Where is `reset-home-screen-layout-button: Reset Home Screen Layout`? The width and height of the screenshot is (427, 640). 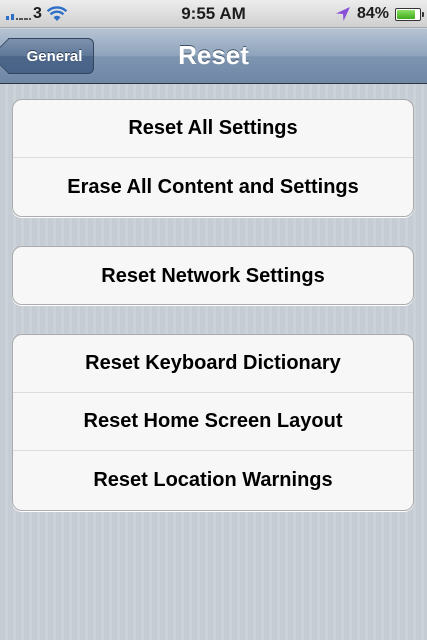 reset-home-screen-layout-button: Reset Home Screen Layout is located at coordinates (213, 422).